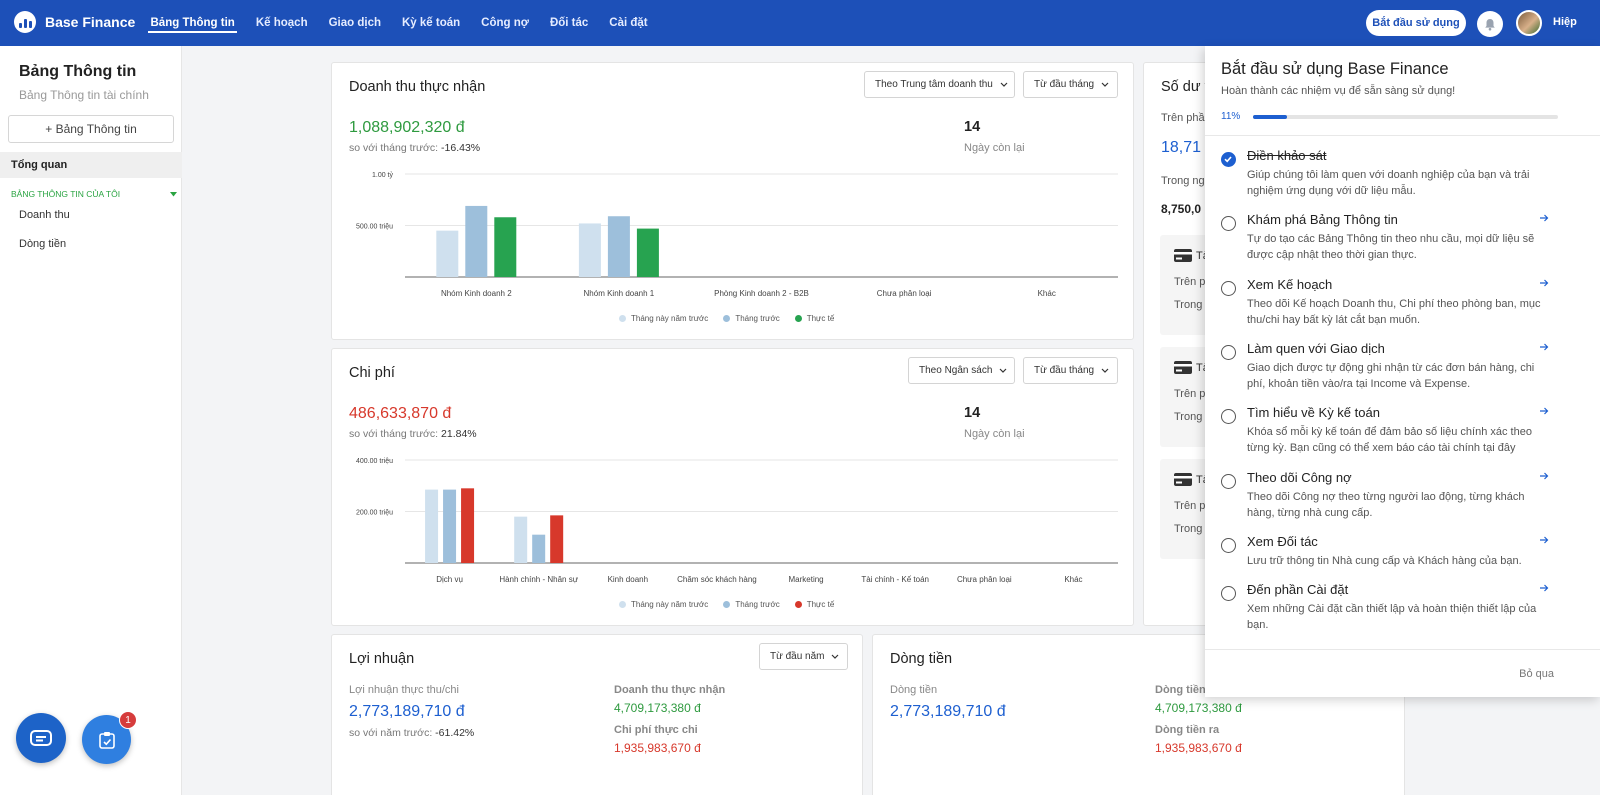  Describe the element at coordinates (431, 23) in the screenshot. I see `nav-accounting-period: Kỳ kế toán` at that location.